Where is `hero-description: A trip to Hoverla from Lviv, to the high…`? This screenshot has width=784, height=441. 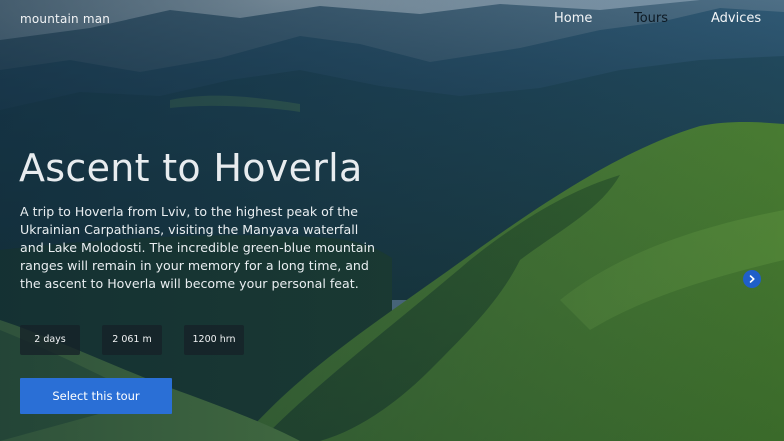
hero-description: A trip to Hoverla from Lviv, to the high… is located at coordinates (197, 247).